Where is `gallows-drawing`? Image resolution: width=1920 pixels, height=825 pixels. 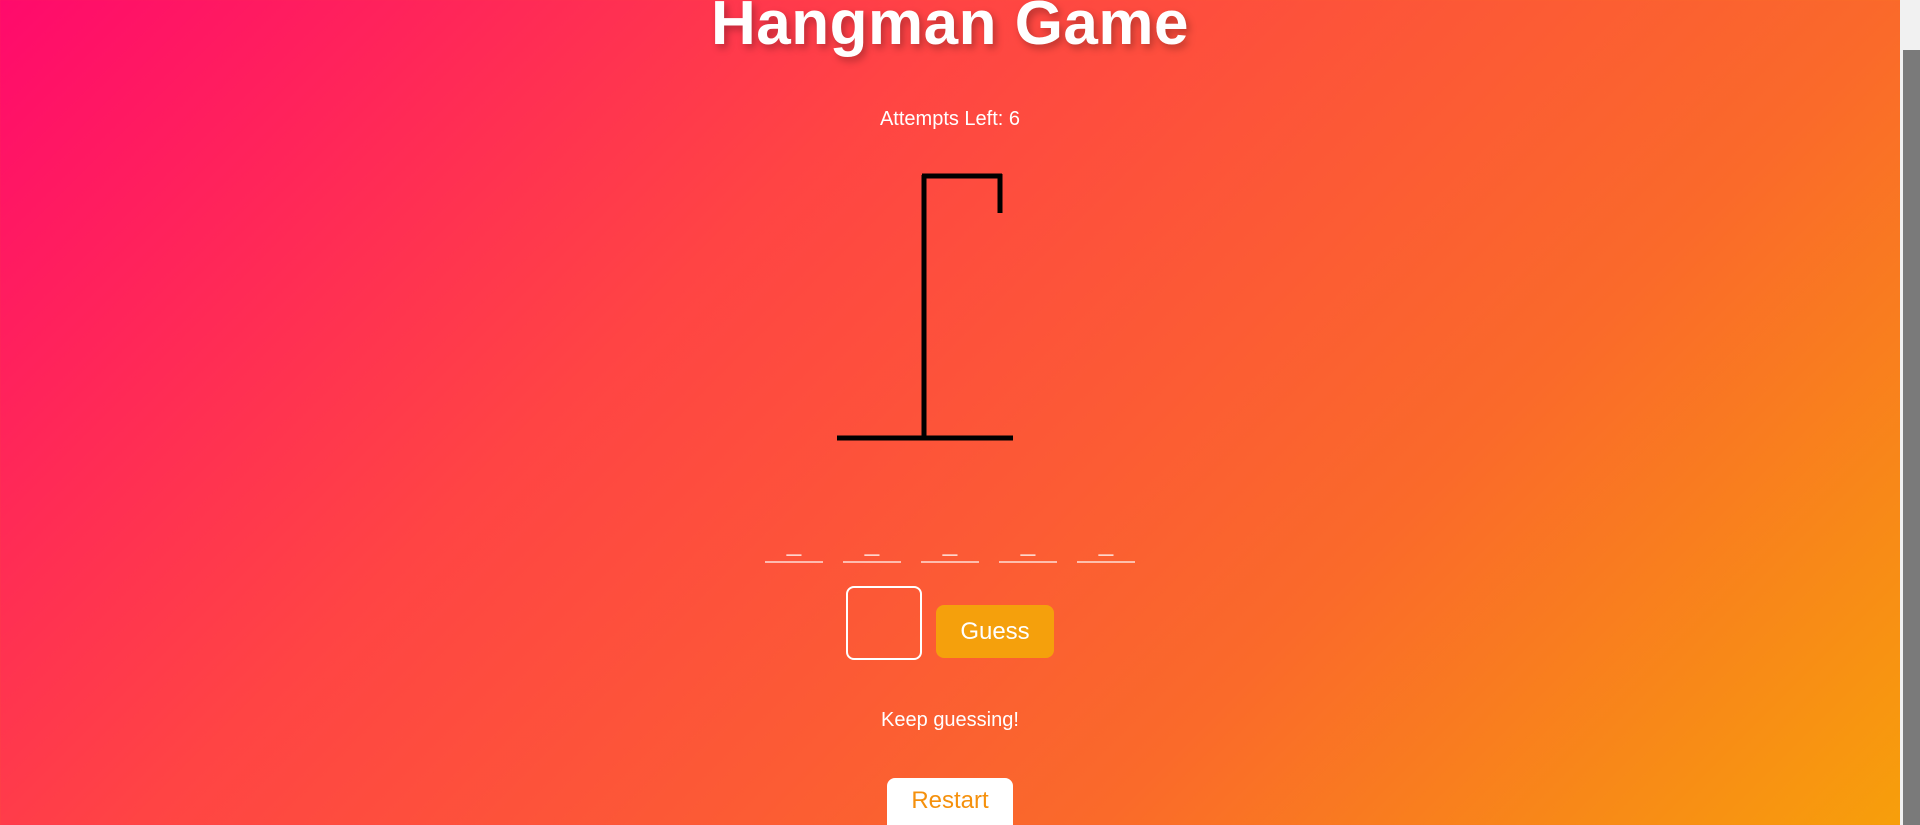
gallows-drawing is located at coordinates (925, 307).